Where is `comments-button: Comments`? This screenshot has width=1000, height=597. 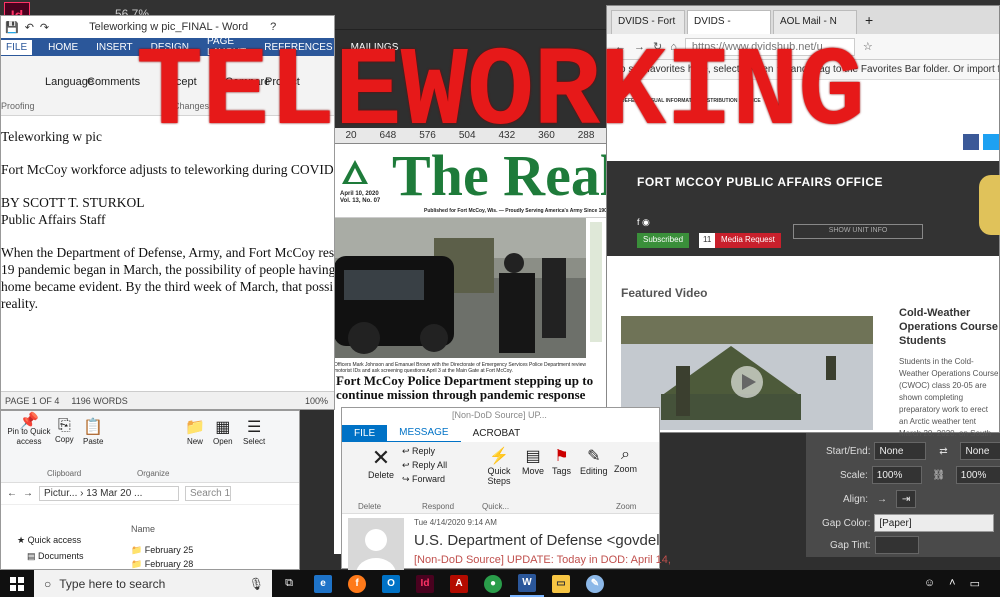 comments-button: Comments is located at coordinates (113, 82).